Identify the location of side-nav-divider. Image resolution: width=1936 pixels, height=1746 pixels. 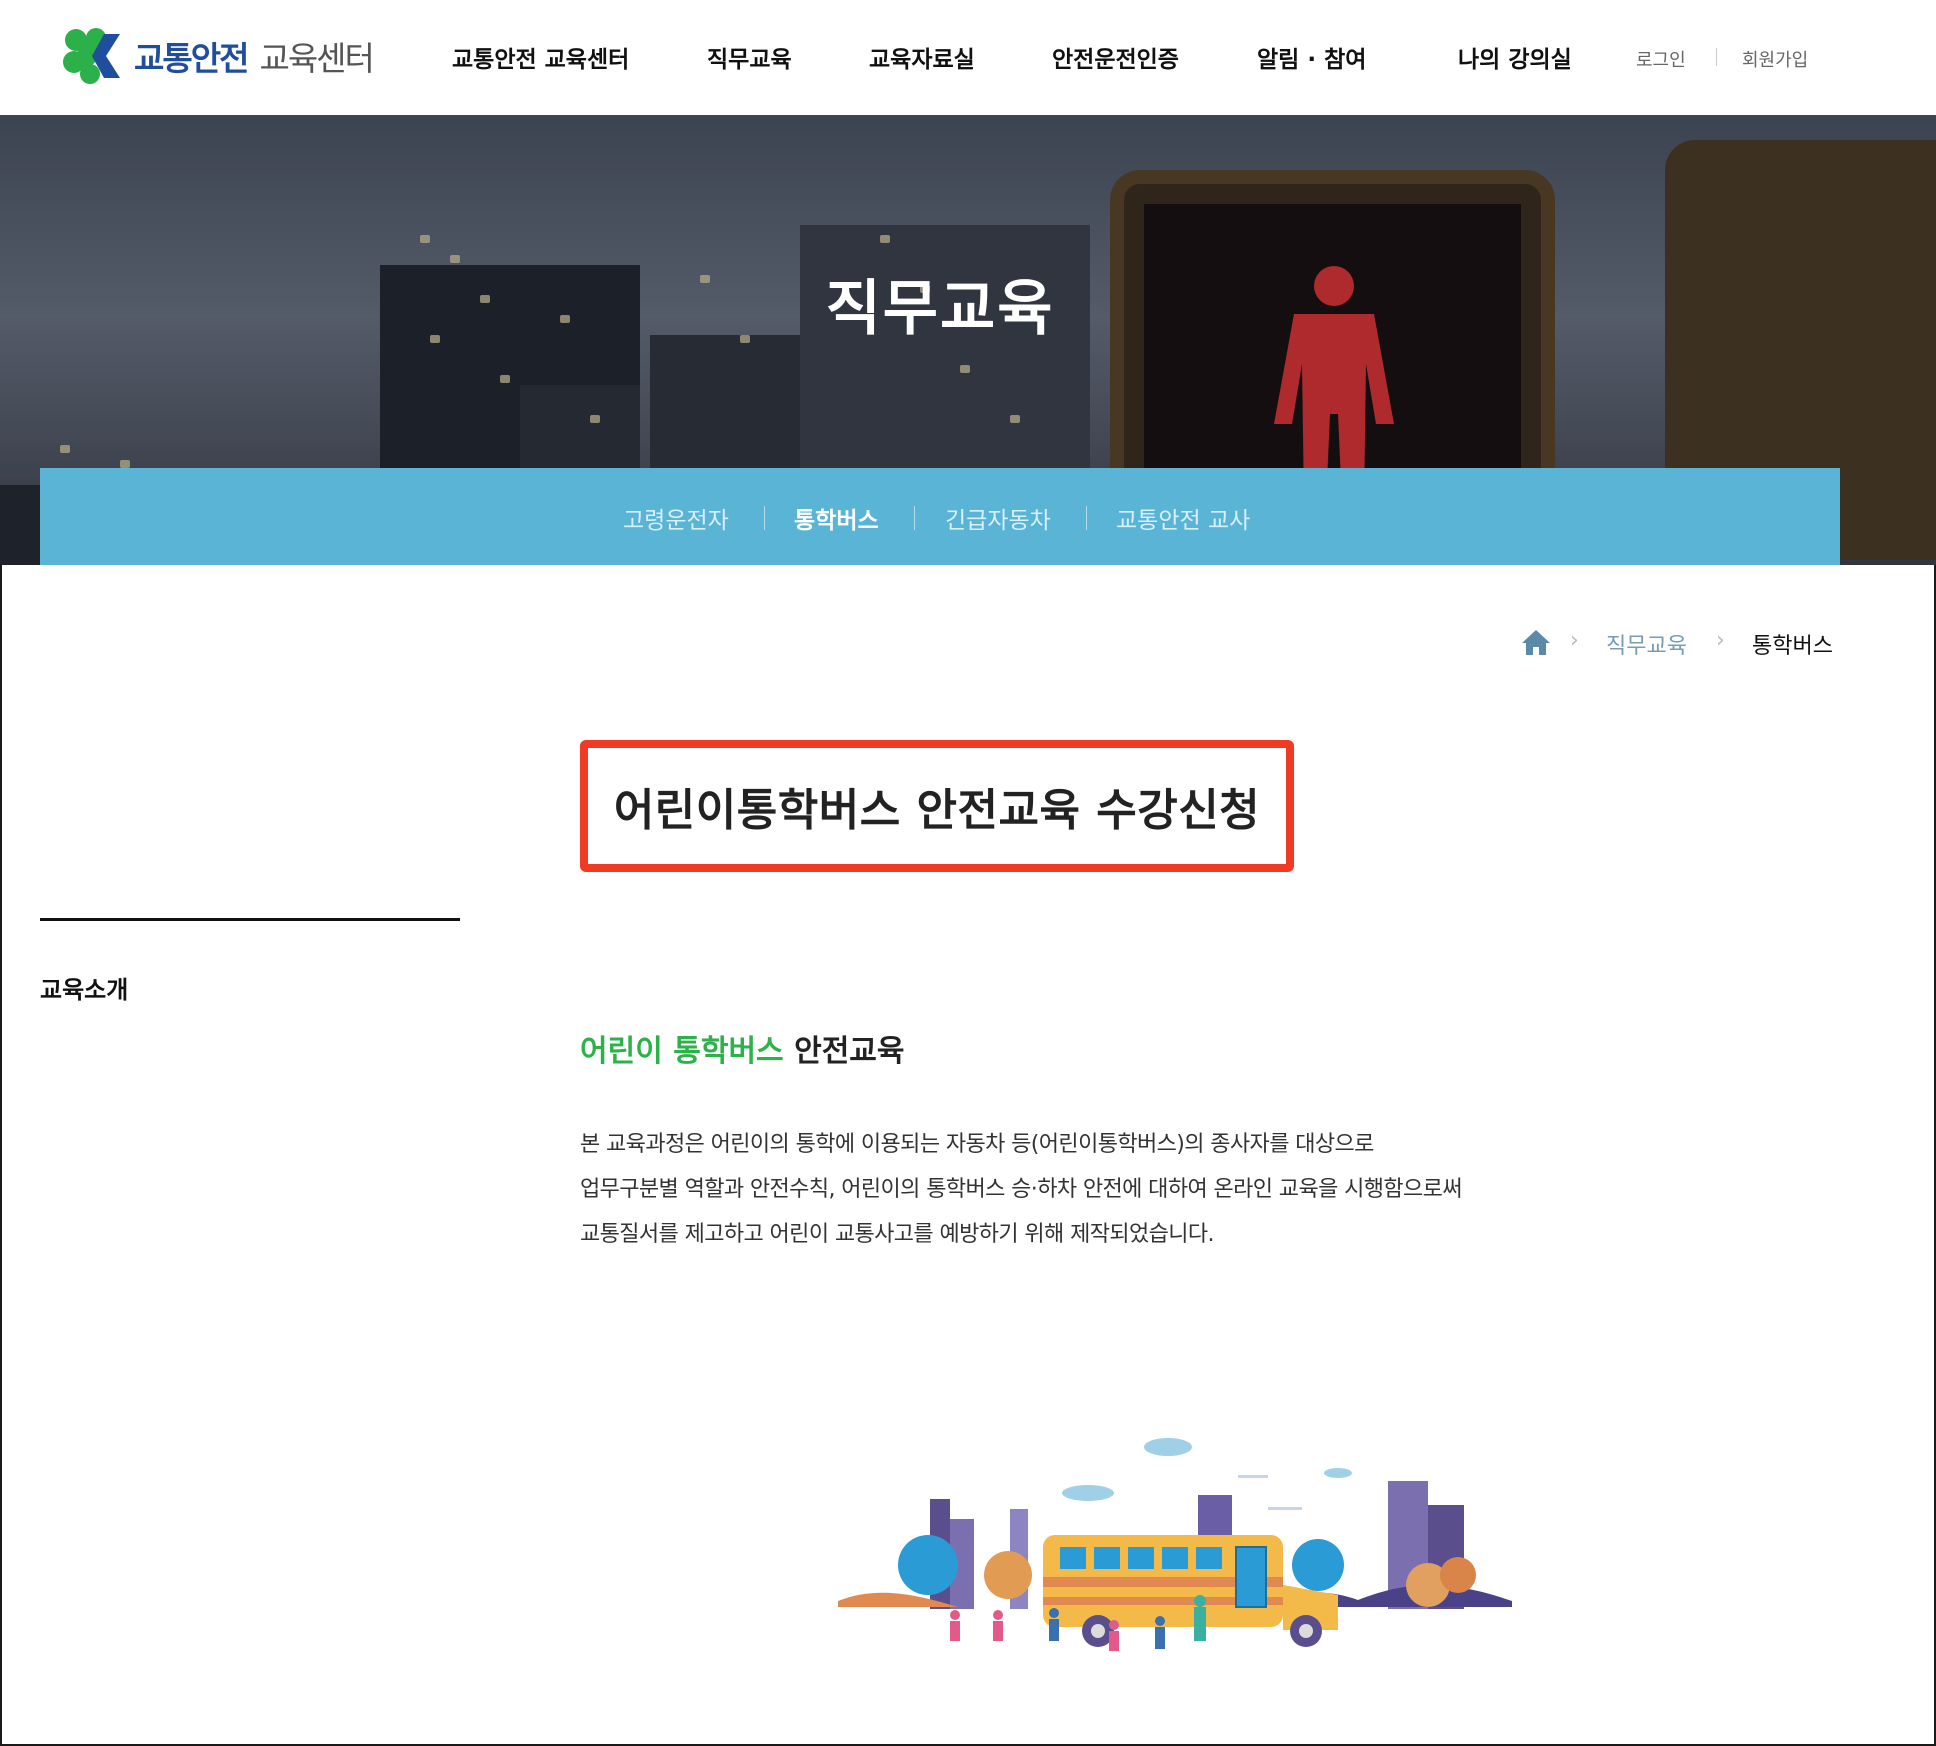
(250, 919).